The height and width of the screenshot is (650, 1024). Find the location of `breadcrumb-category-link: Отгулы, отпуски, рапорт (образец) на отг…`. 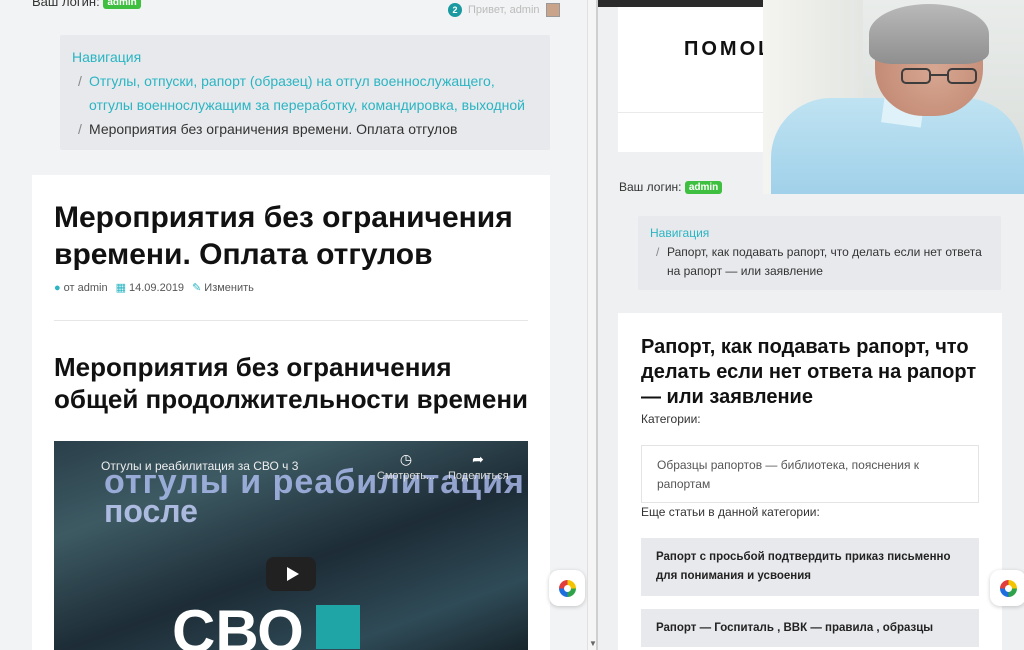

breadcrumb-category-link: Отгулы, отпуски, рапорт (образец) на отг… is located at coordinates (313, 93).